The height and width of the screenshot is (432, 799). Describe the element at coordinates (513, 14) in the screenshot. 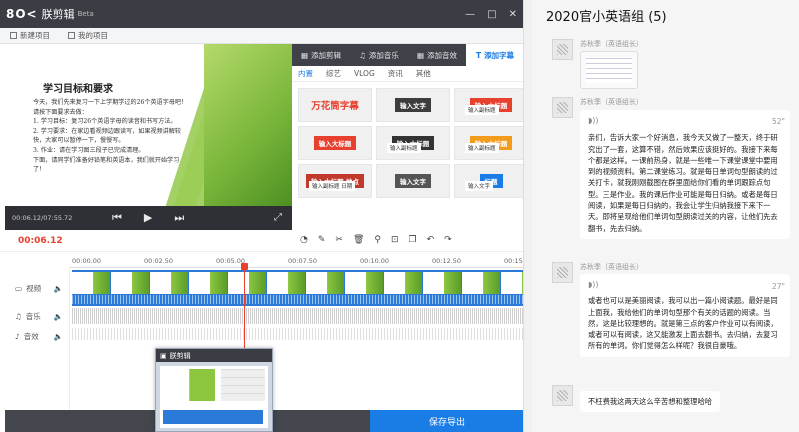

I see `close-icon: ✕` at that location.